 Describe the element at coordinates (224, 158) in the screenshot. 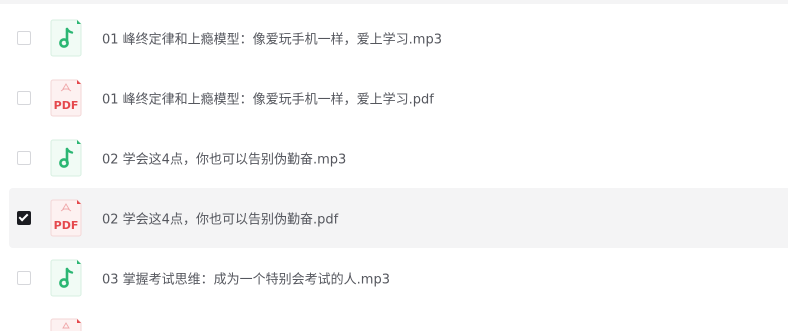

I see `file-name: 02 学会这4点，你也可以告别伪勤奋.mp3` at that location.